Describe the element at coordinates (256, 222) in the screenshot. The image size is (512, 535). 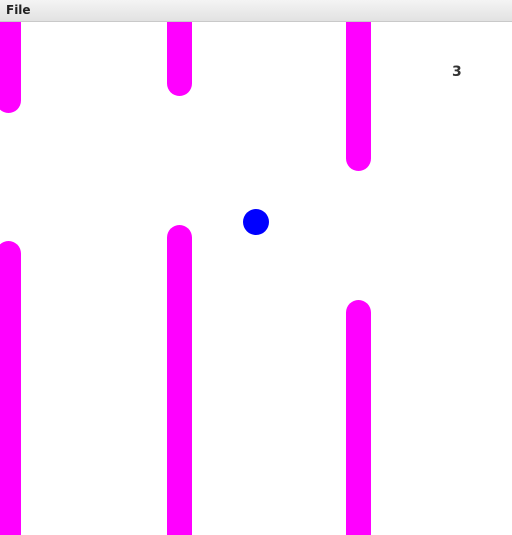
I see `player-ball` at that location.